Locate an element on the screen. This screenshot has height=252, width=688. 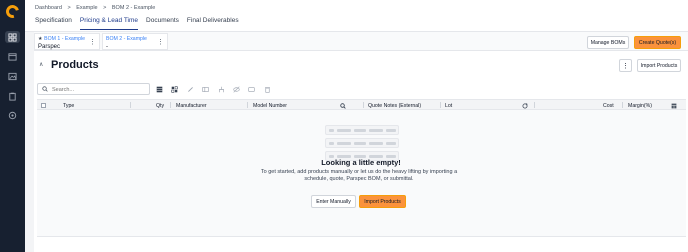
sidebar is located at coordinates (12, 126).